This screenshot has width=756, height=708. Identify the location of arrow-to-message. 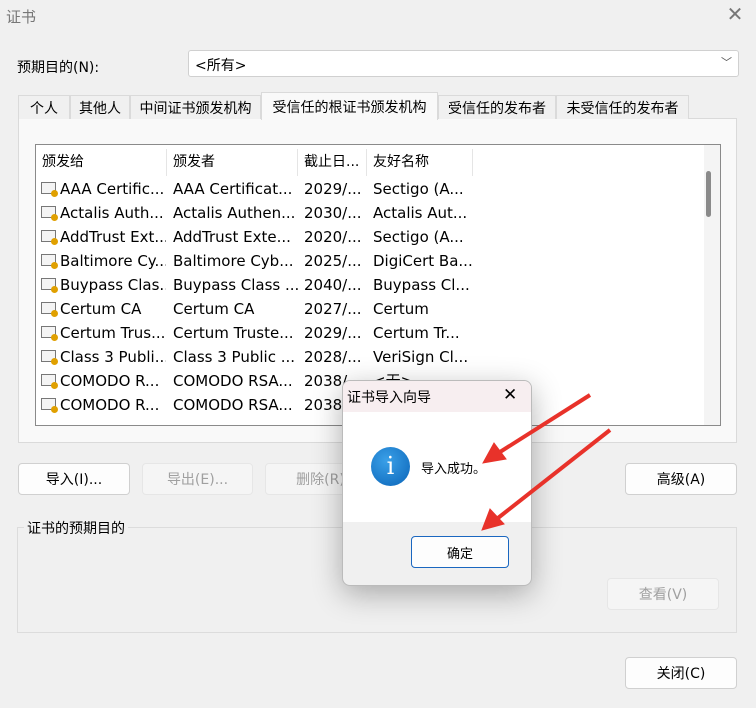
(545, 423).